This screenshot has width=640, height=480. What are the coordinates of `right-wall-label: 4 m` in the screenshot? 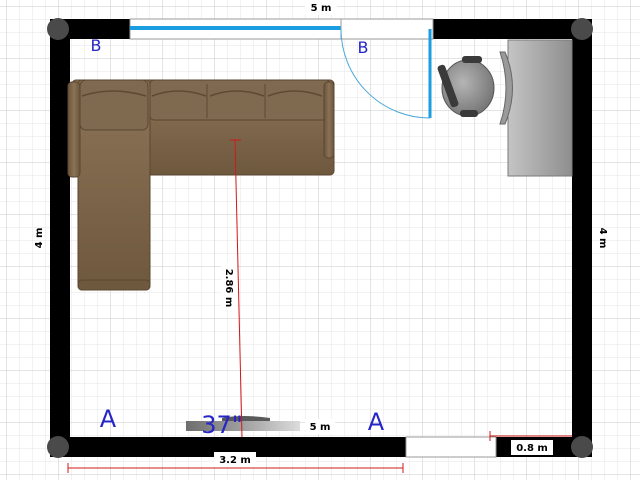 It's located at (602, 238).